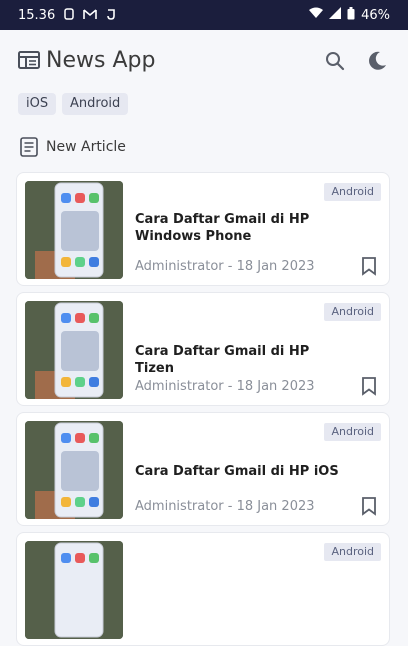 Image resolution: width=408 pixels, height=646 pixels. What do you see at coordinates (29, 147) in the screenshot?
I see `article-icon` at bounding box center [29, 147].